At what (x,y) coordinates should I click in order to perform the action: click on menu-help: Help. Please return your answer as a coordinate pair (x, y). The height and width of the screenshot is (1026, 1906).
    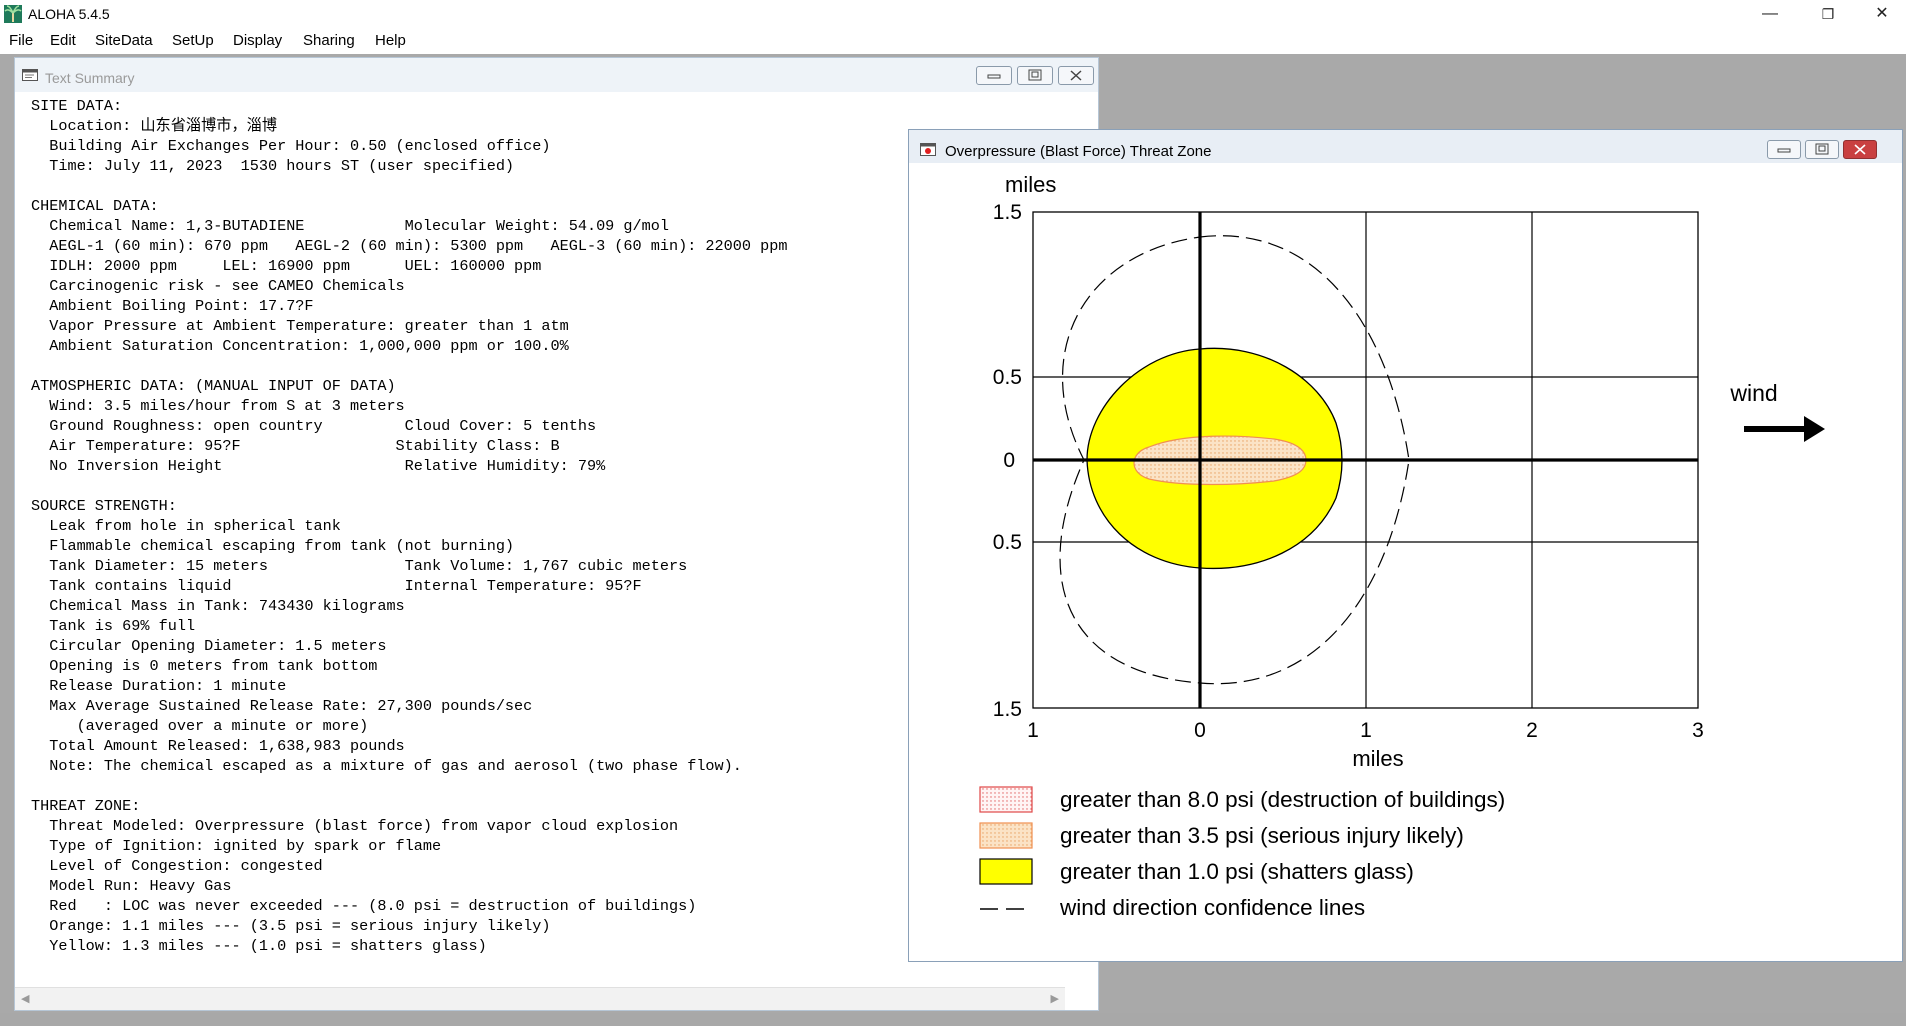
    Looking at the image, I should click on (390, 40).